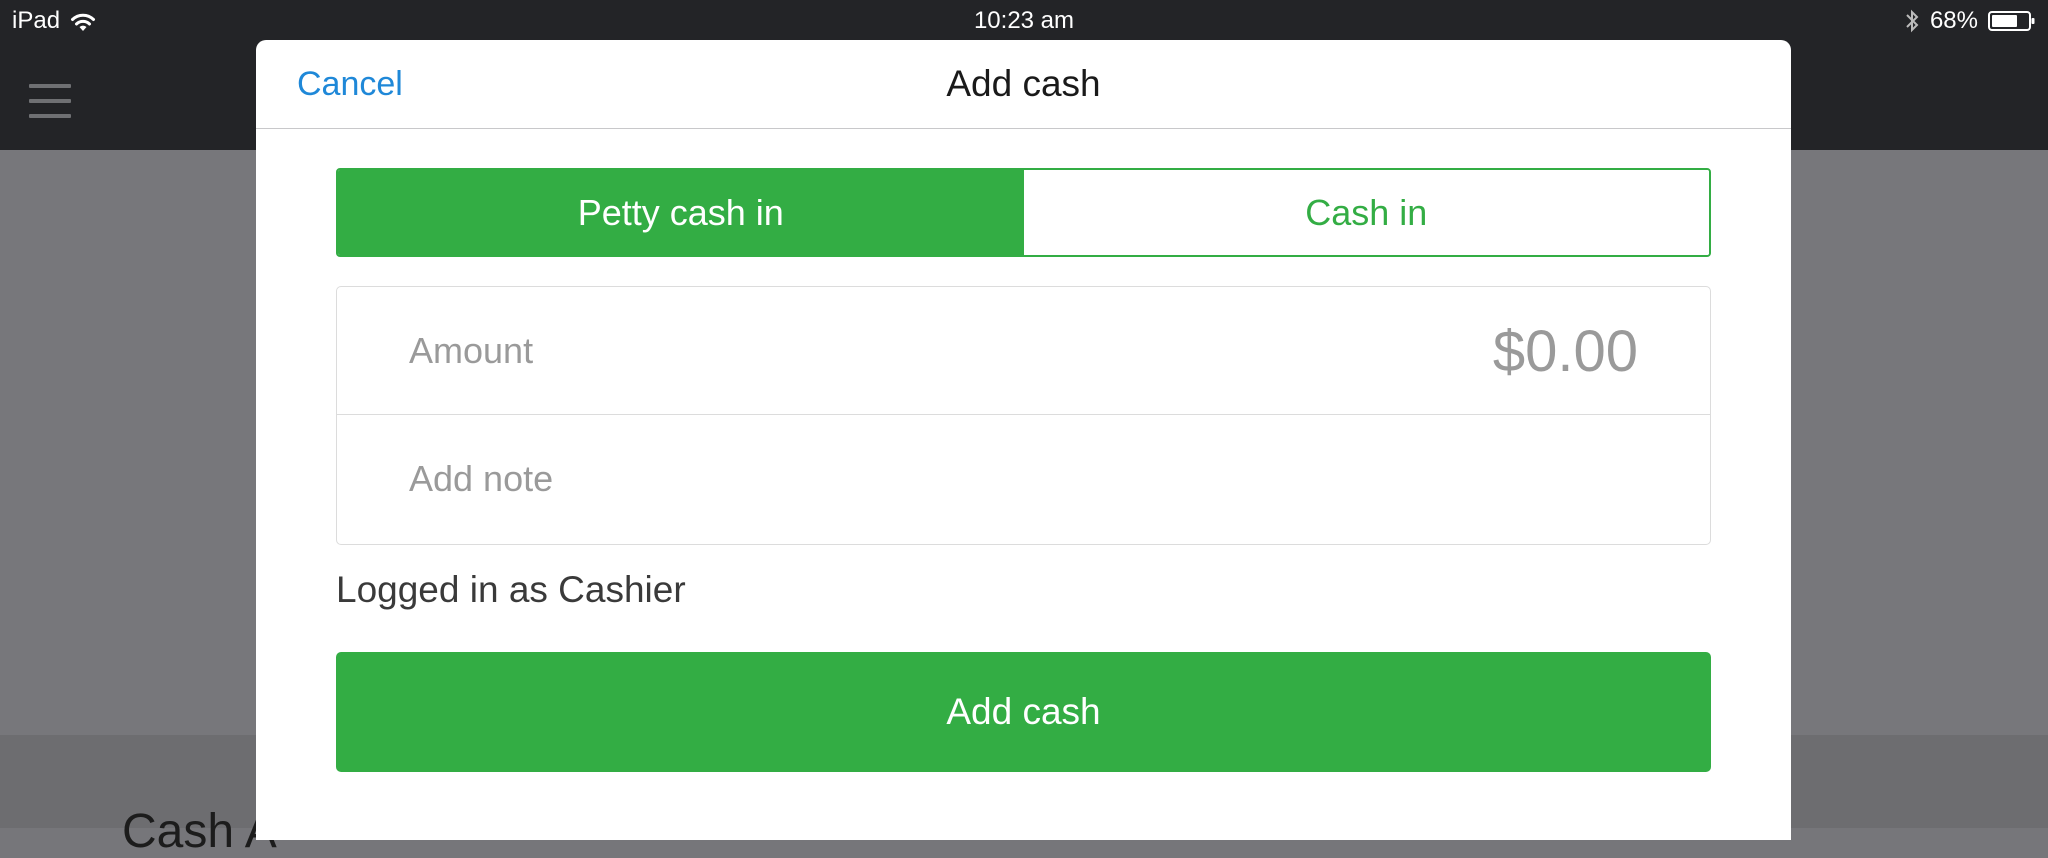 The height and width of the screenshot is (858, 2048). What do you see at coordinates (50, 101) in the screenshot?
I see `menu-icon` at bounding box center [50, 101].